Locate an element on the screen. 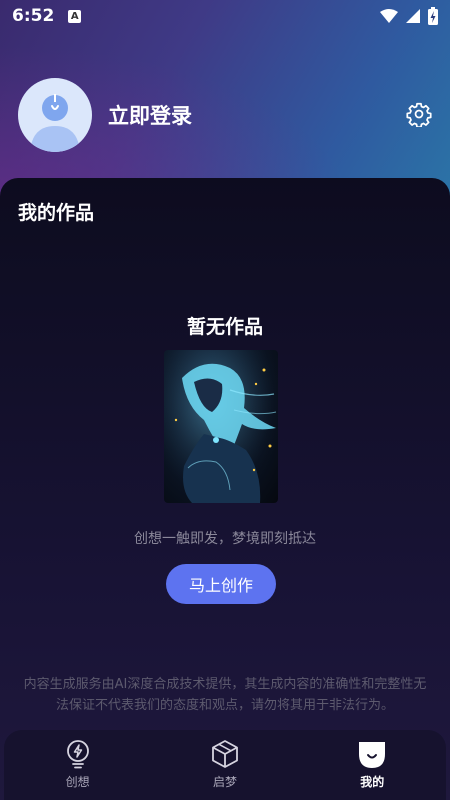 Image resolution: width=450 pixels, height=800 pixels. notification-a-icon: A is located at coordinates (75, 16).